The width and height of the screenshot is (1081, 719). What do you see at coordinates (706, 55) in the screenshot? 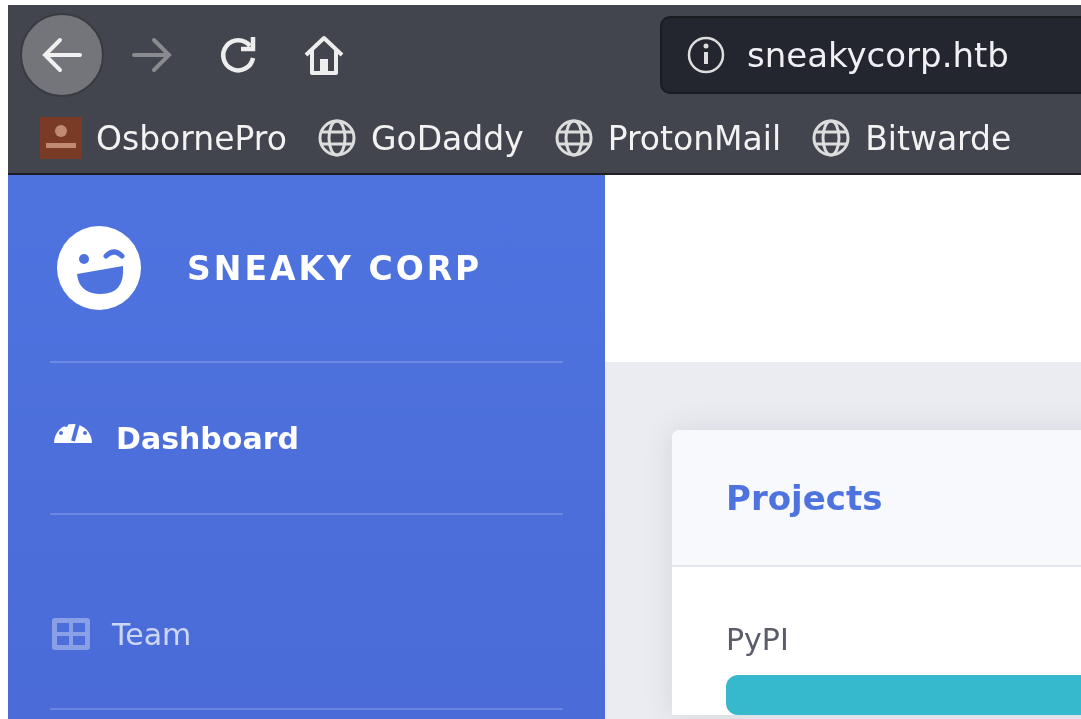
I see `info-icon` at bounding box center [706, 55].